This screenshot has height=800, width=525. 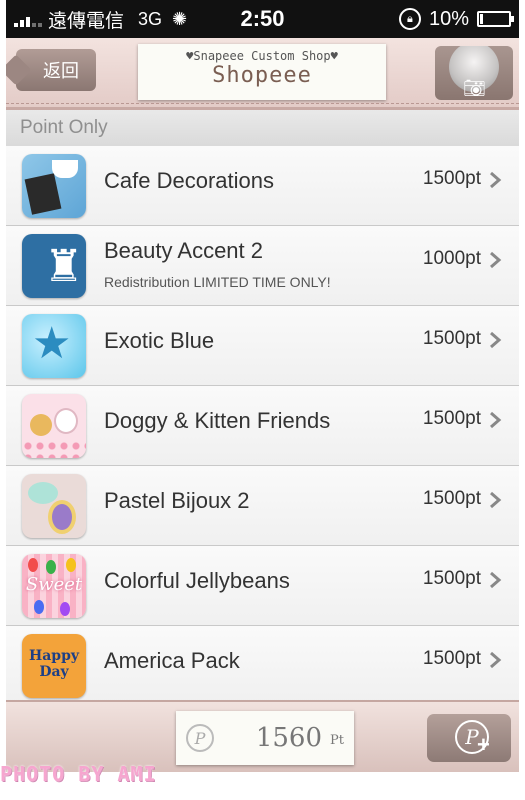 What do you see at coordinates (172, 660) in the screenshot?
I see `item-name: America Pack` at bounding box center [172, 660].